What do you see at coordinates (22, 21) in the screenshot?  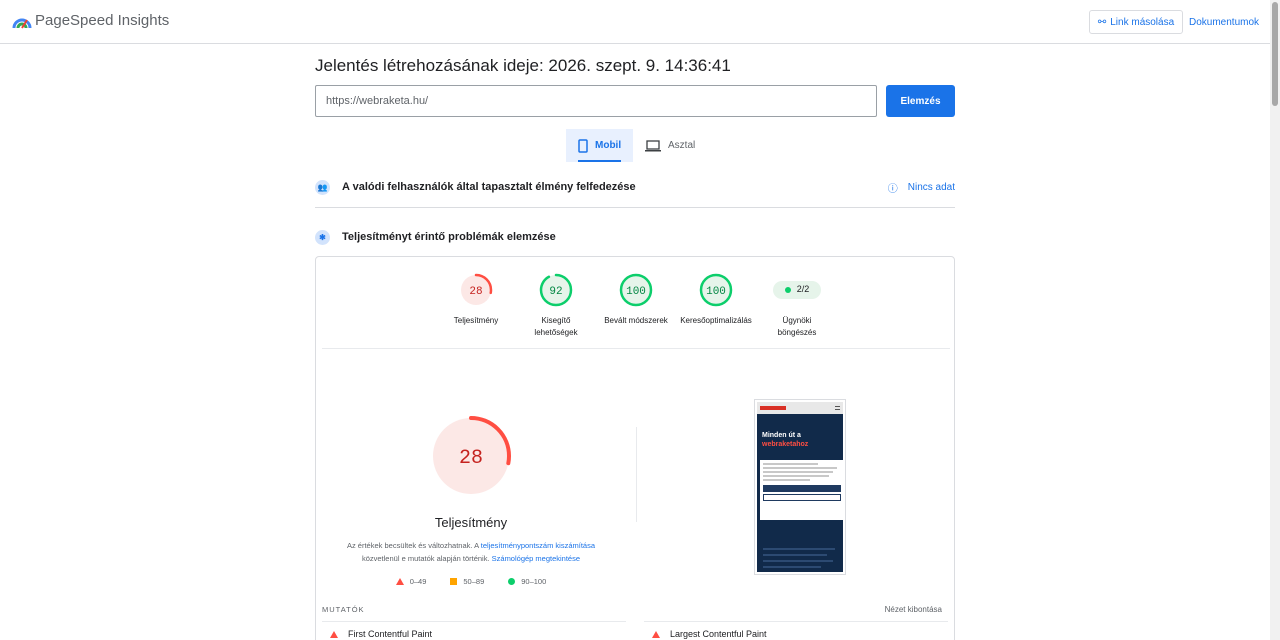 I see `pagespeed-logo-icon` at bounding box center [22, 21].